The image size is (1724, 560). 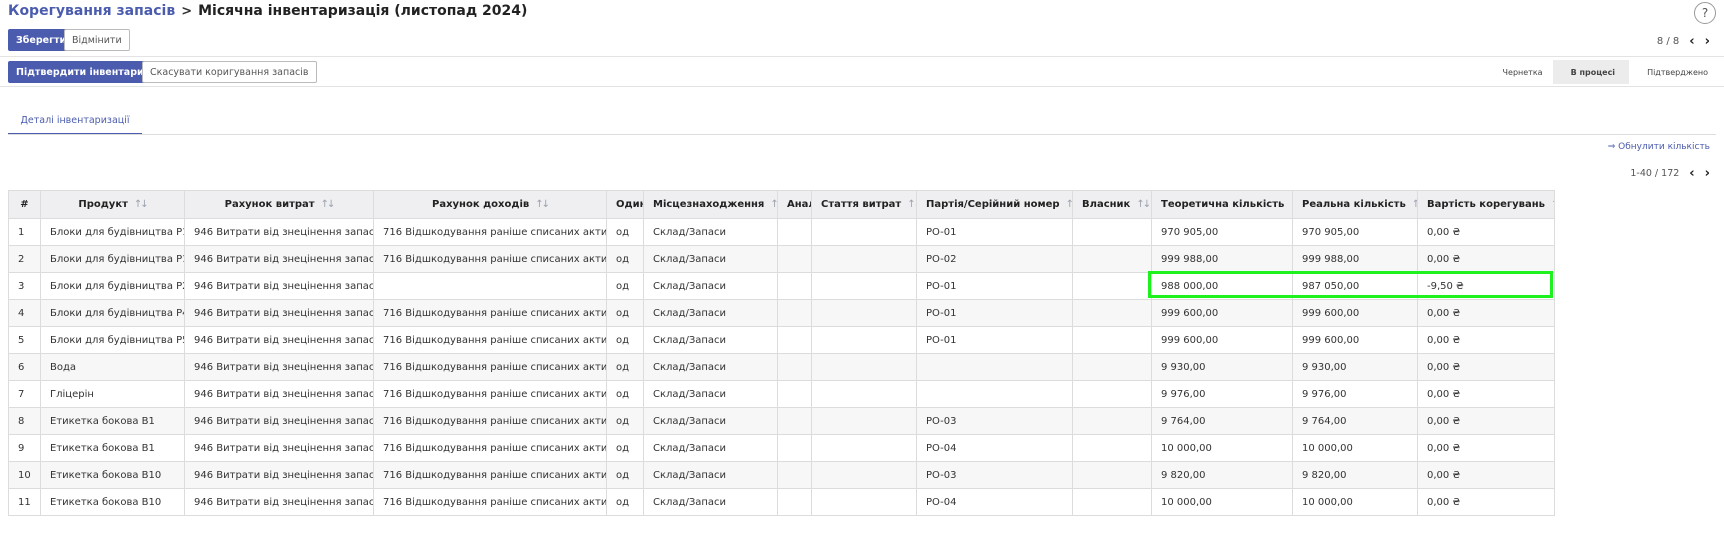 I want to click on lot-serial-cell, so click(x=994, y=367).